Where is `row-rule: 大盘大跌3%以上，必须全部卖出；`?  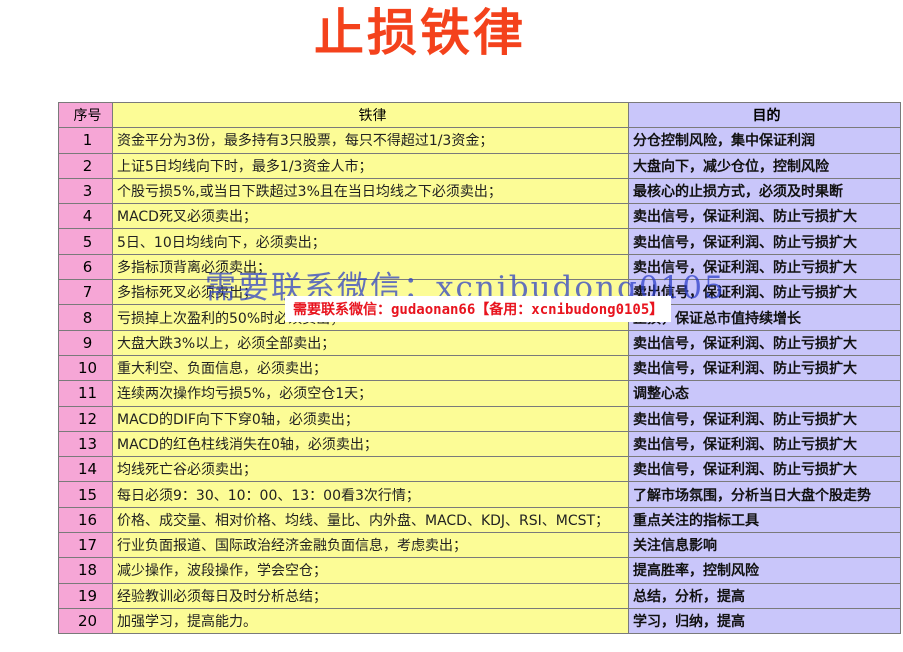 row-rule: 大盘大跌3%以上，必须全部卖出； is located at coordinates (370, 342).